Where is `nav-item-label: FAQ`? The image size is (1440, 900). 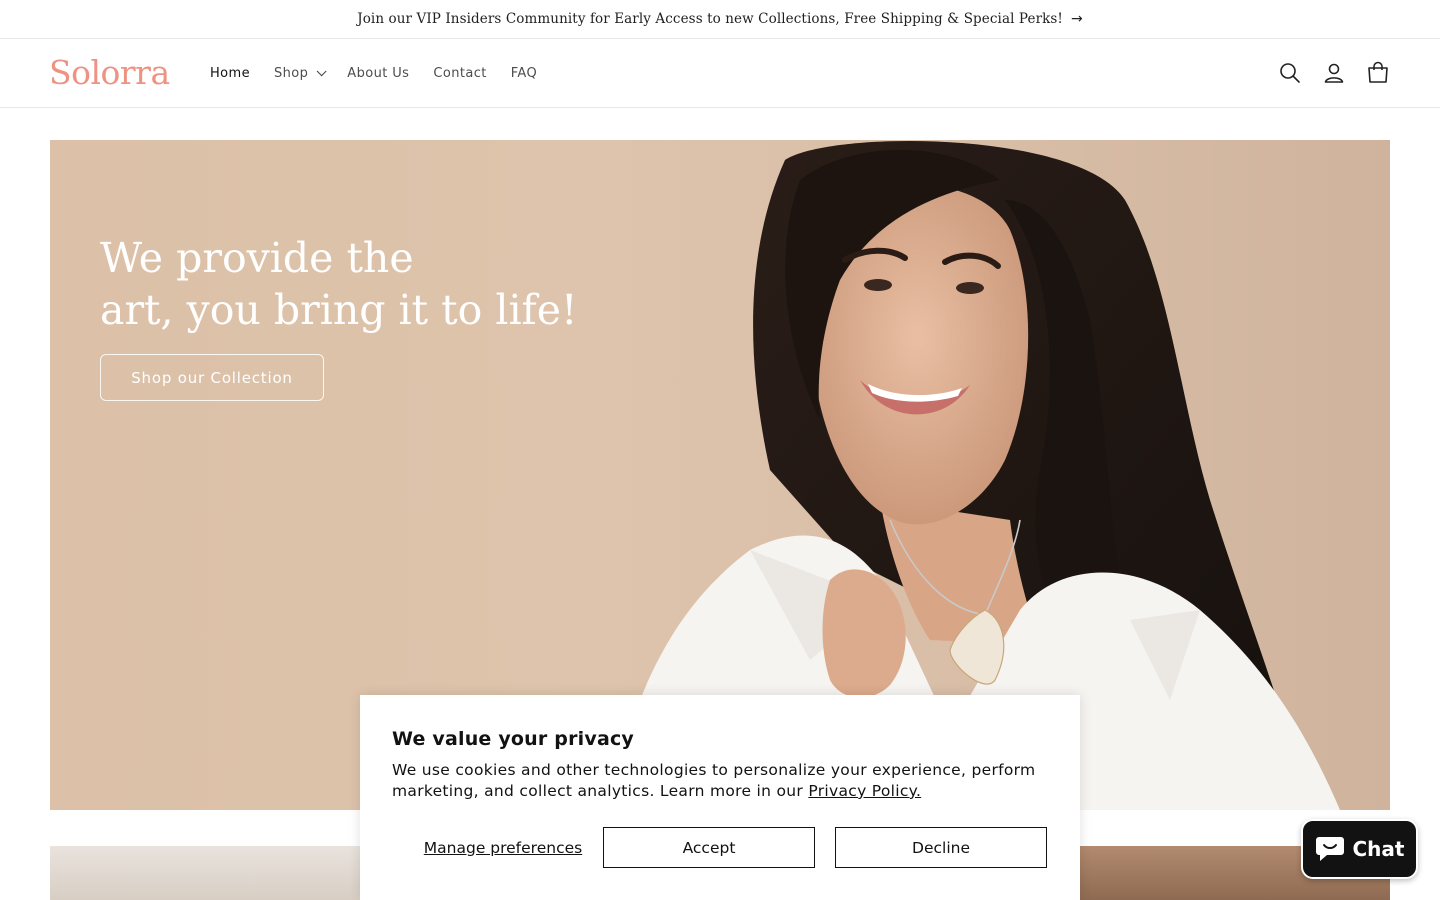
nav-item-label: FAQ is located at coordinates (524, 73).